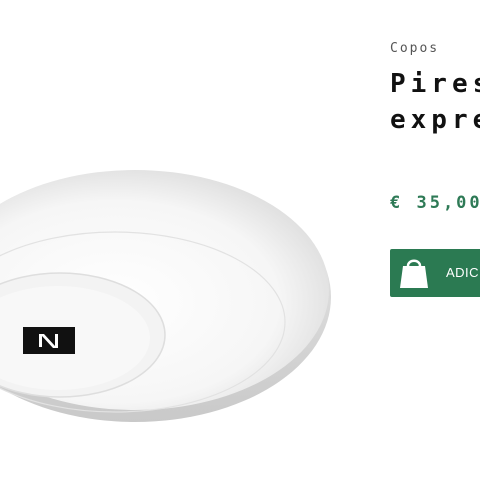 The height and width of the screenshot is (480, 480). I want to click on product-price: € 35,00, so click(435, 203).